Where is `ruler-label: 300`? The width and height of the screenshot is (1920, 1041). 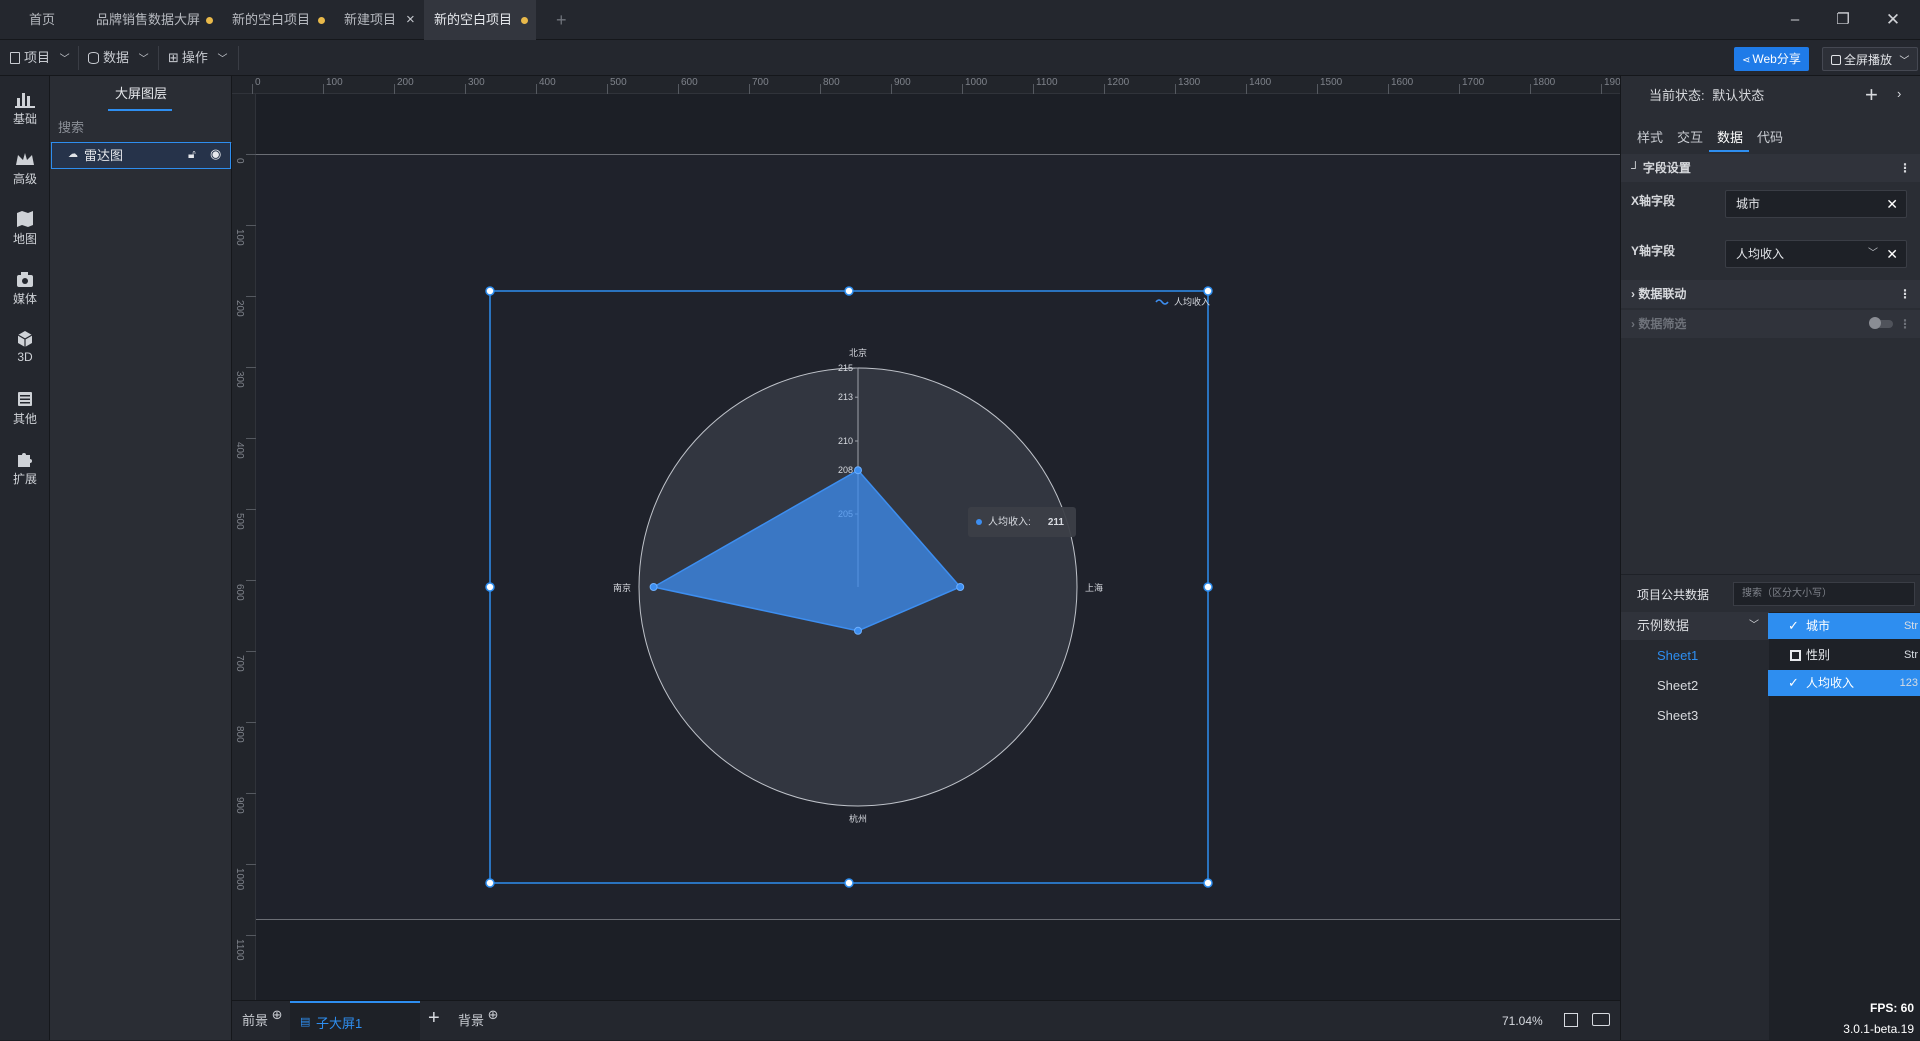 ruler-label: 300 is located at coordinates (239, 379).